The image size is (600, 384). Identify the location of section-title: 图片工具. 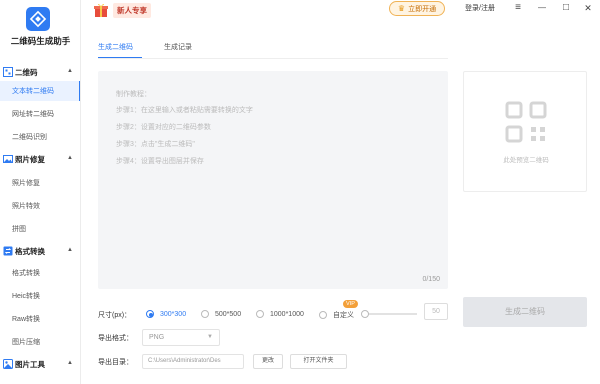
(30, 364).